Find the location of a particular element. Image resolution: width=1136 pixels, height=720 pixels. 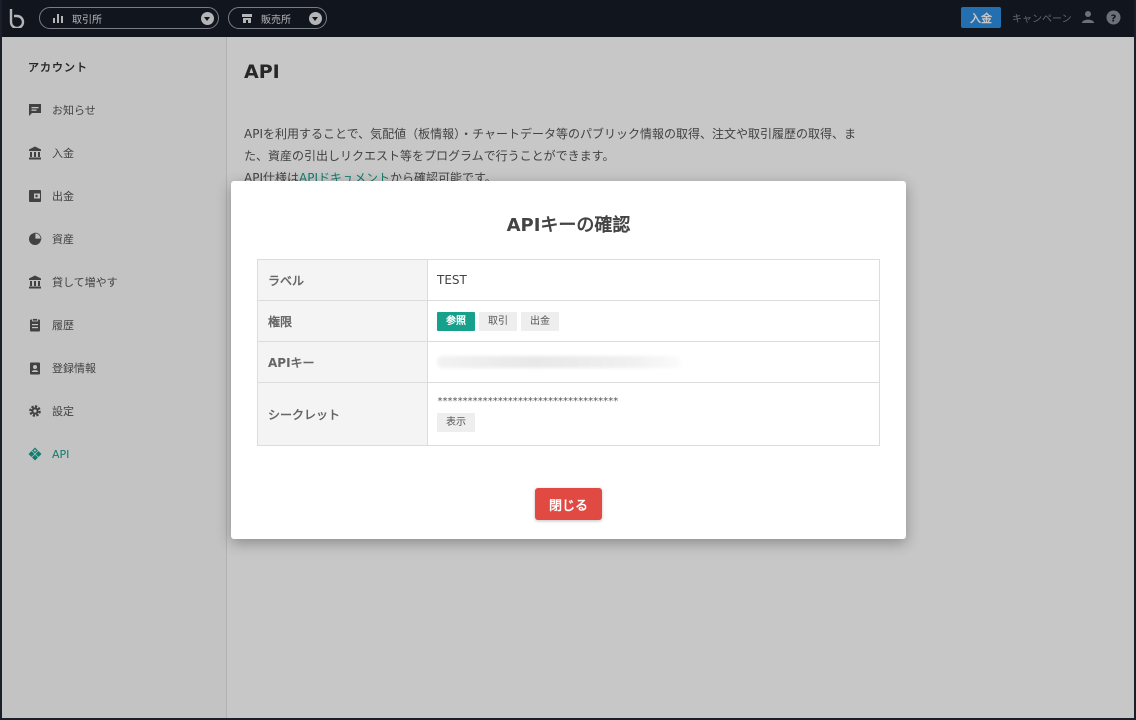

show-secret-button: 表示 is located at coordinates (456, 422).